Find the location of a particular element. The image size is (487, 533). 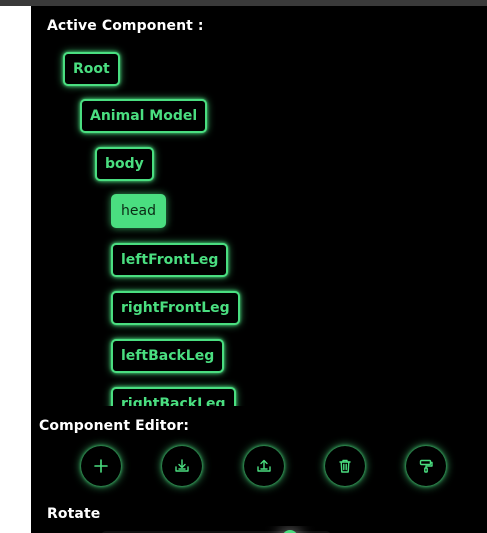

upload-tray-icon is located at coordinates (264, 465).